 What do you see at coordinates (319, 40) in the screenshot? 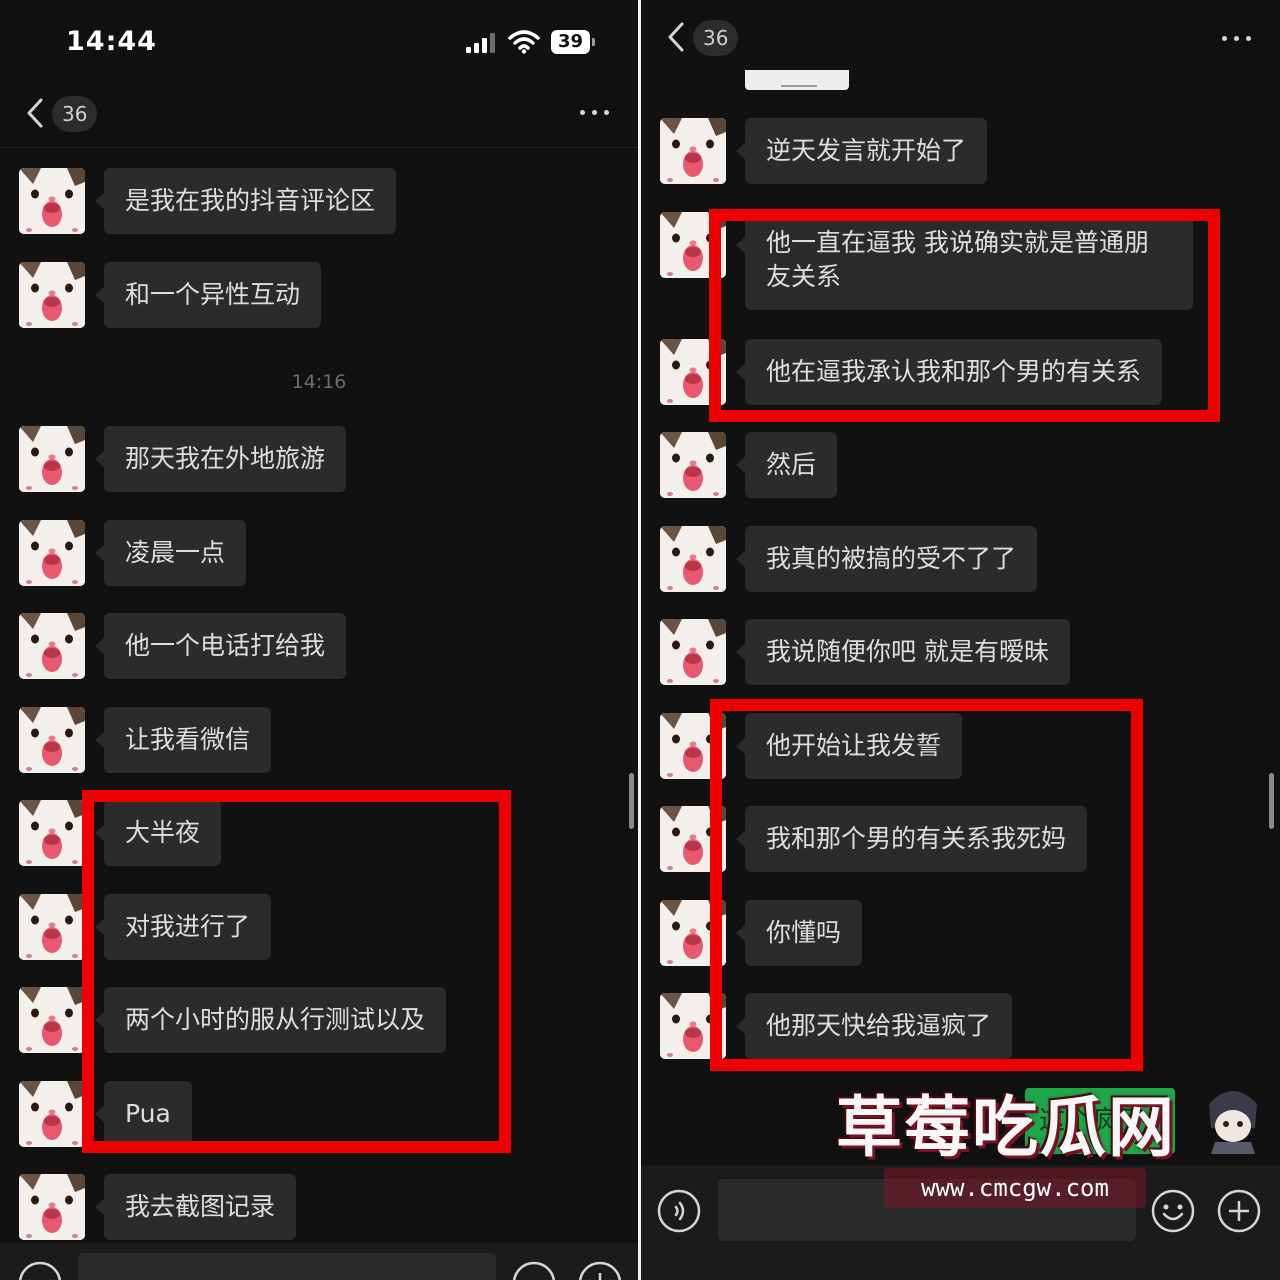
I see `status-bar: 14:44 39` at bounding box center [319, 40].